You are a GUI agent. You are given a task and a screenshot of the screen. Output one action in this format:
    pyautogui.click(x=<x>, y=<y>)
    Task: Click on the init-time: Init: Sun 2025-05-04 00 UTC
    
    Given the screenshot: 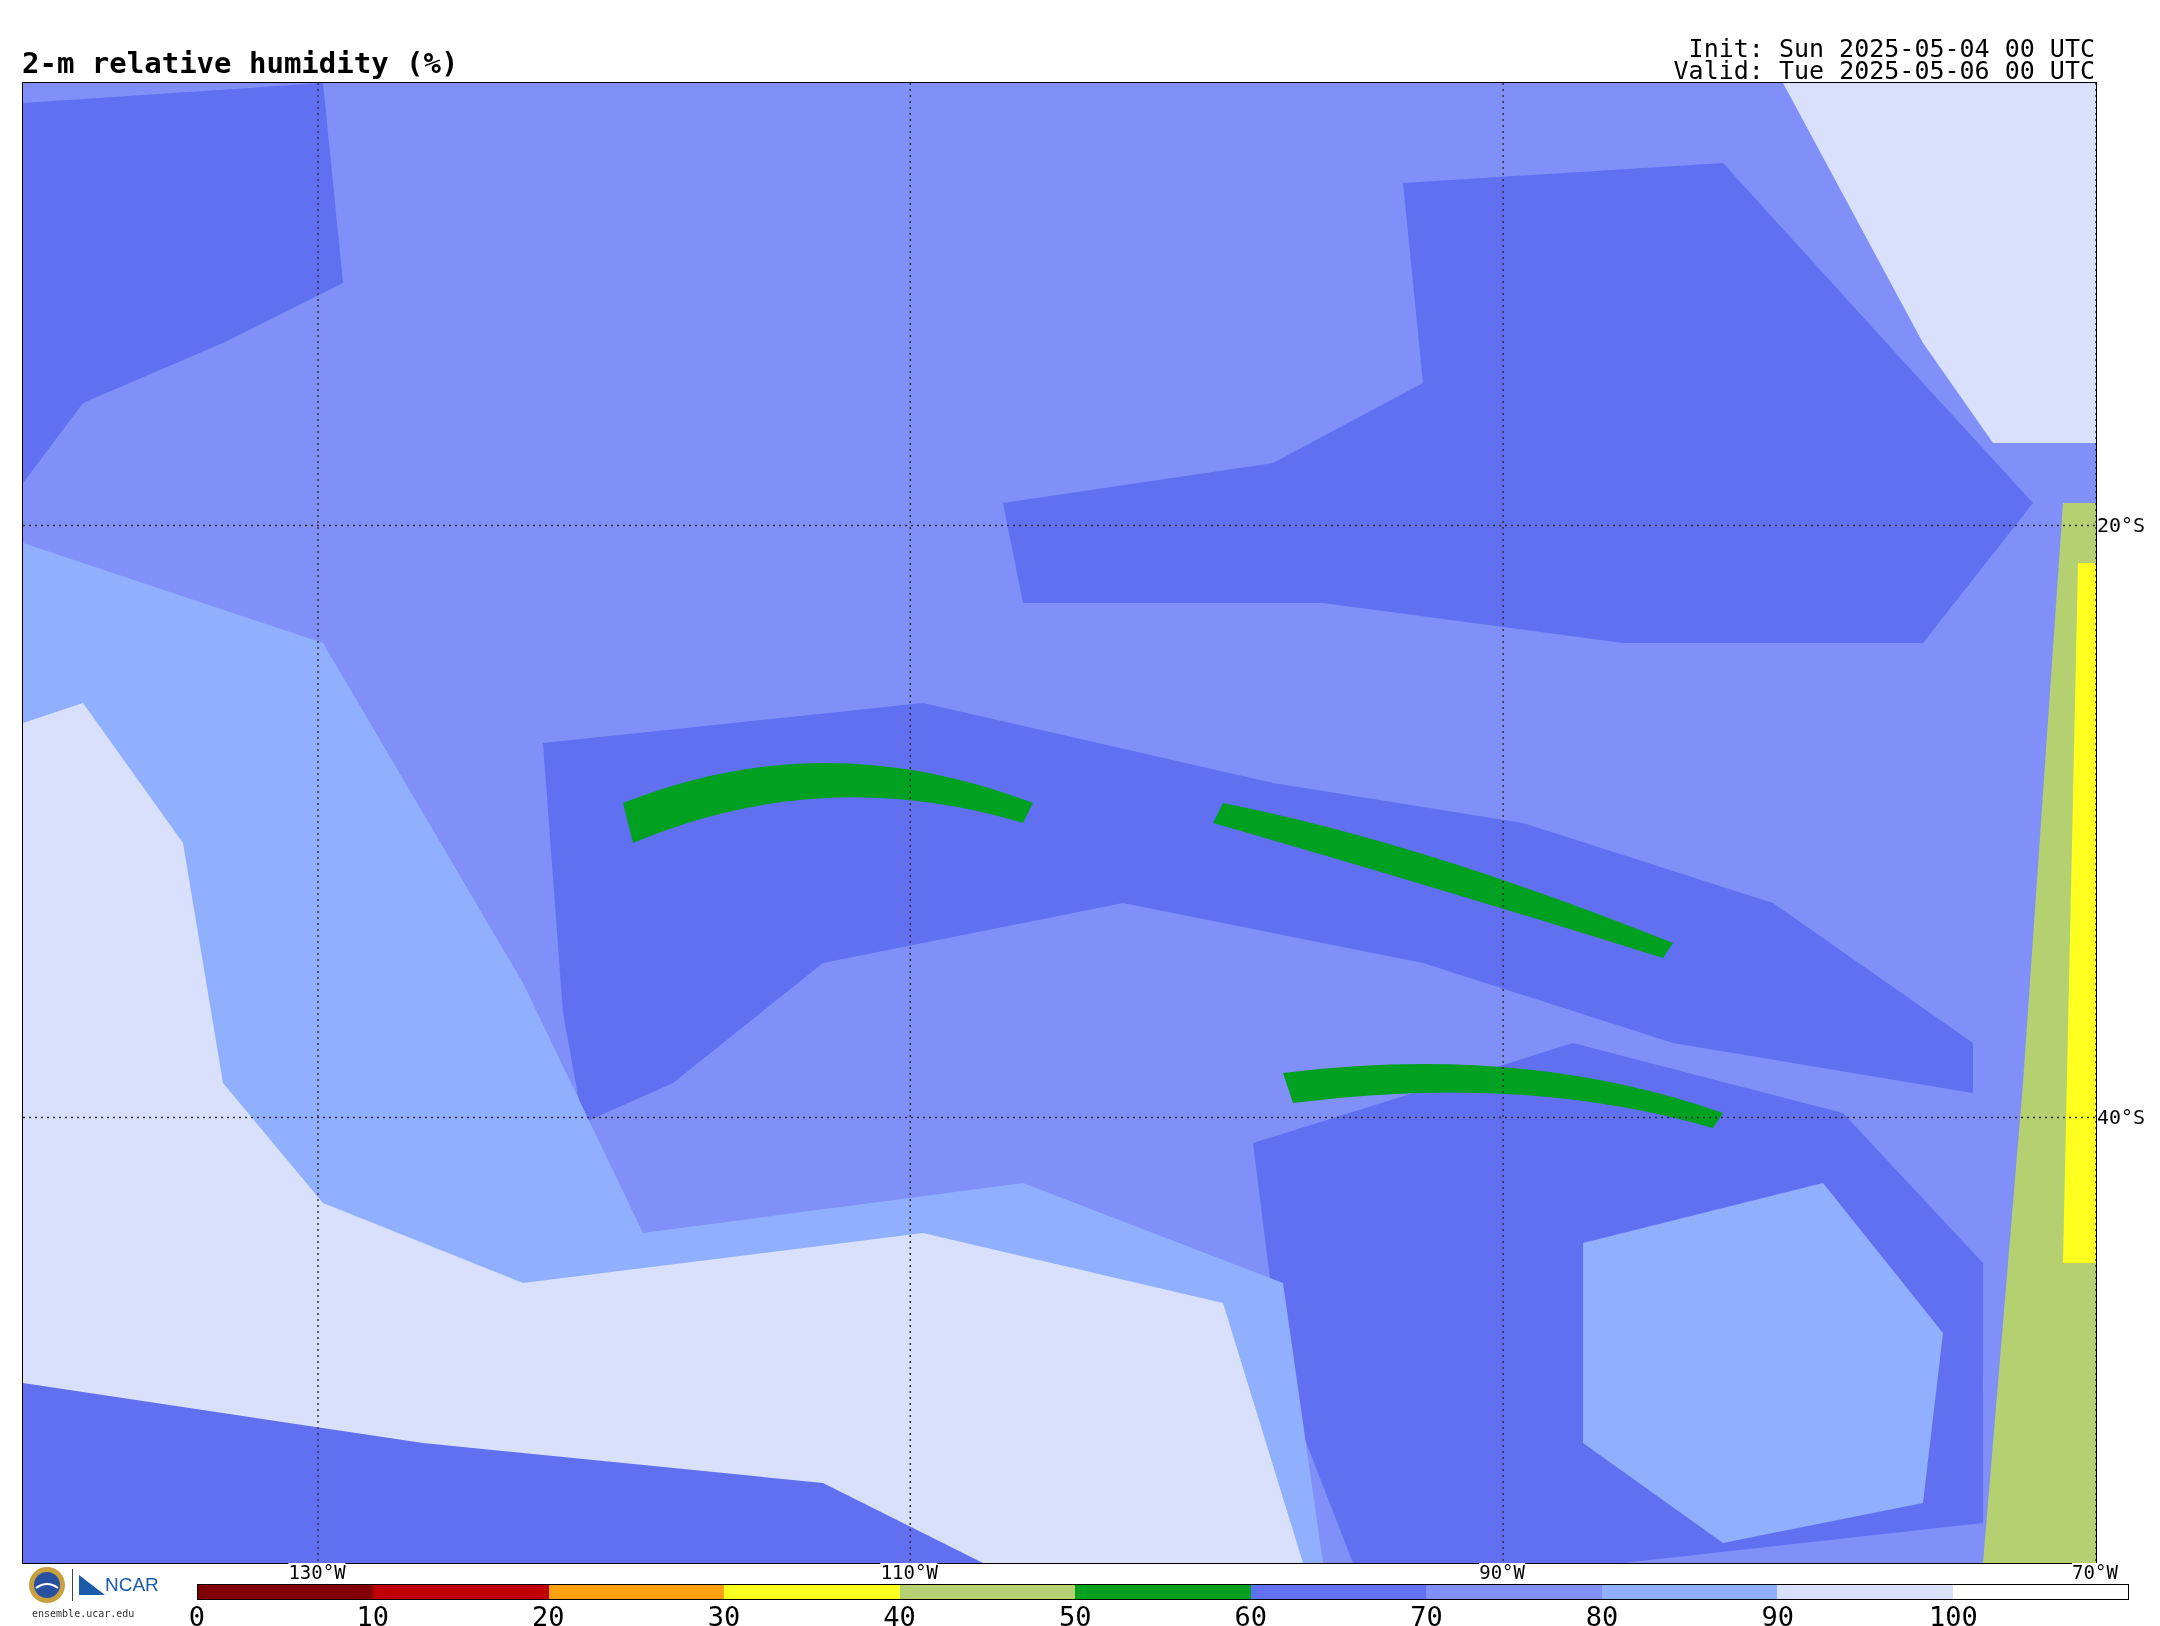 What is the action you would take?
    pyautogui.click(x=1891, y=49)
    